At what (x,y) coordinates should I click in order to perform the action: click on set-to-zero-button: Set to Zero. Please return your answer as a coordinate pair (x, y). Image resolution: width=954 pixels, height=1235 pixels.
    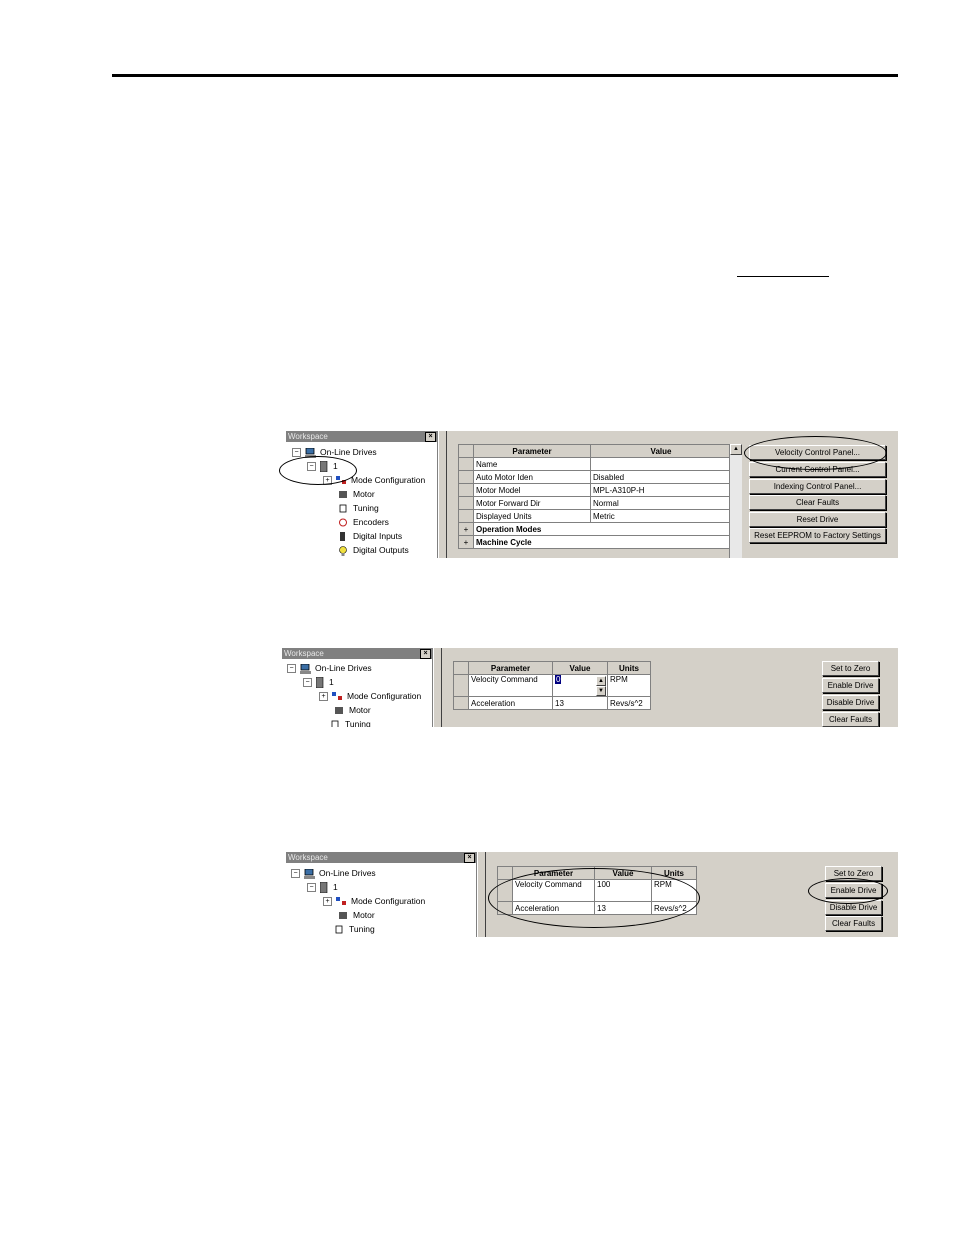
    Looking at the image, I should click on (850, 668).